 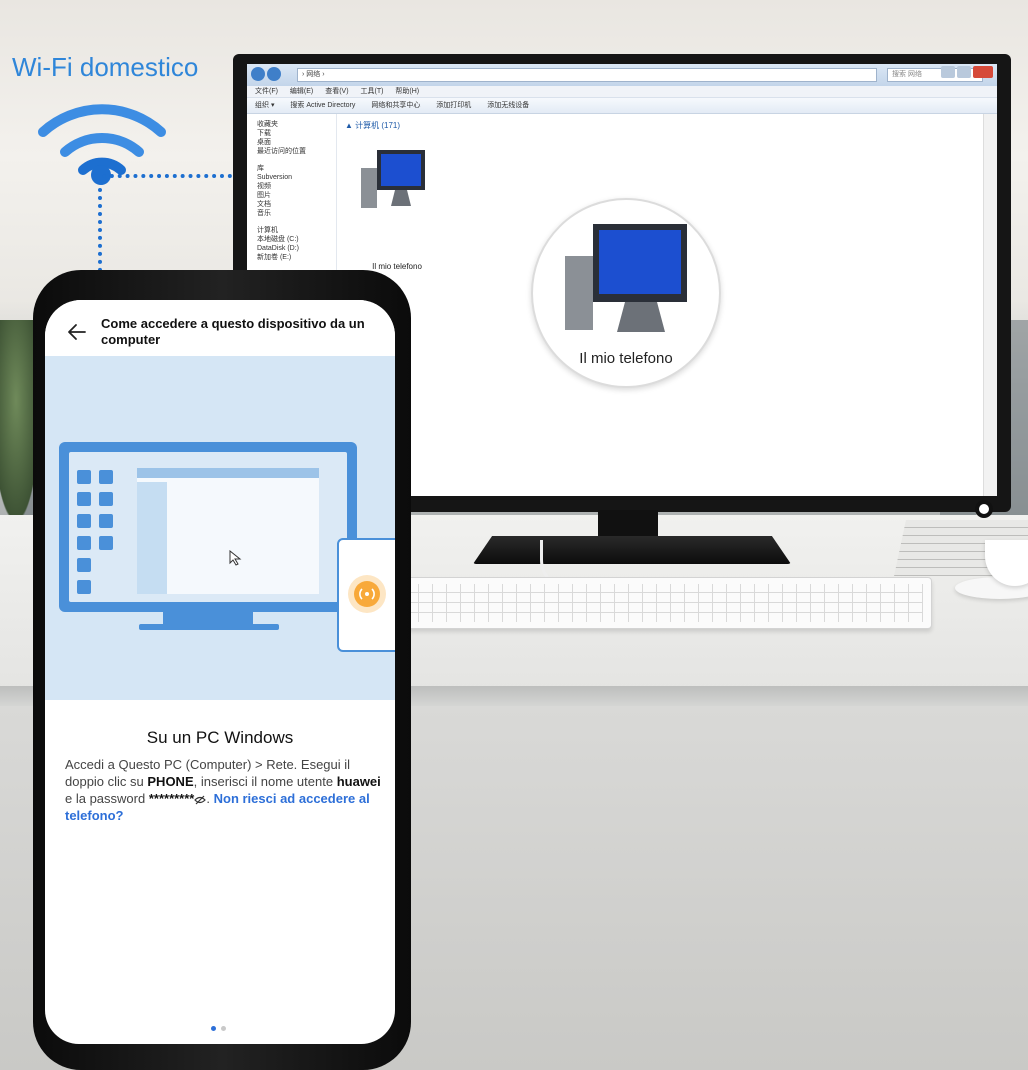 What do you see at coordinates (964, 72) in the screenshot?
I see `minimize-button` at bounding box center [964, 72].